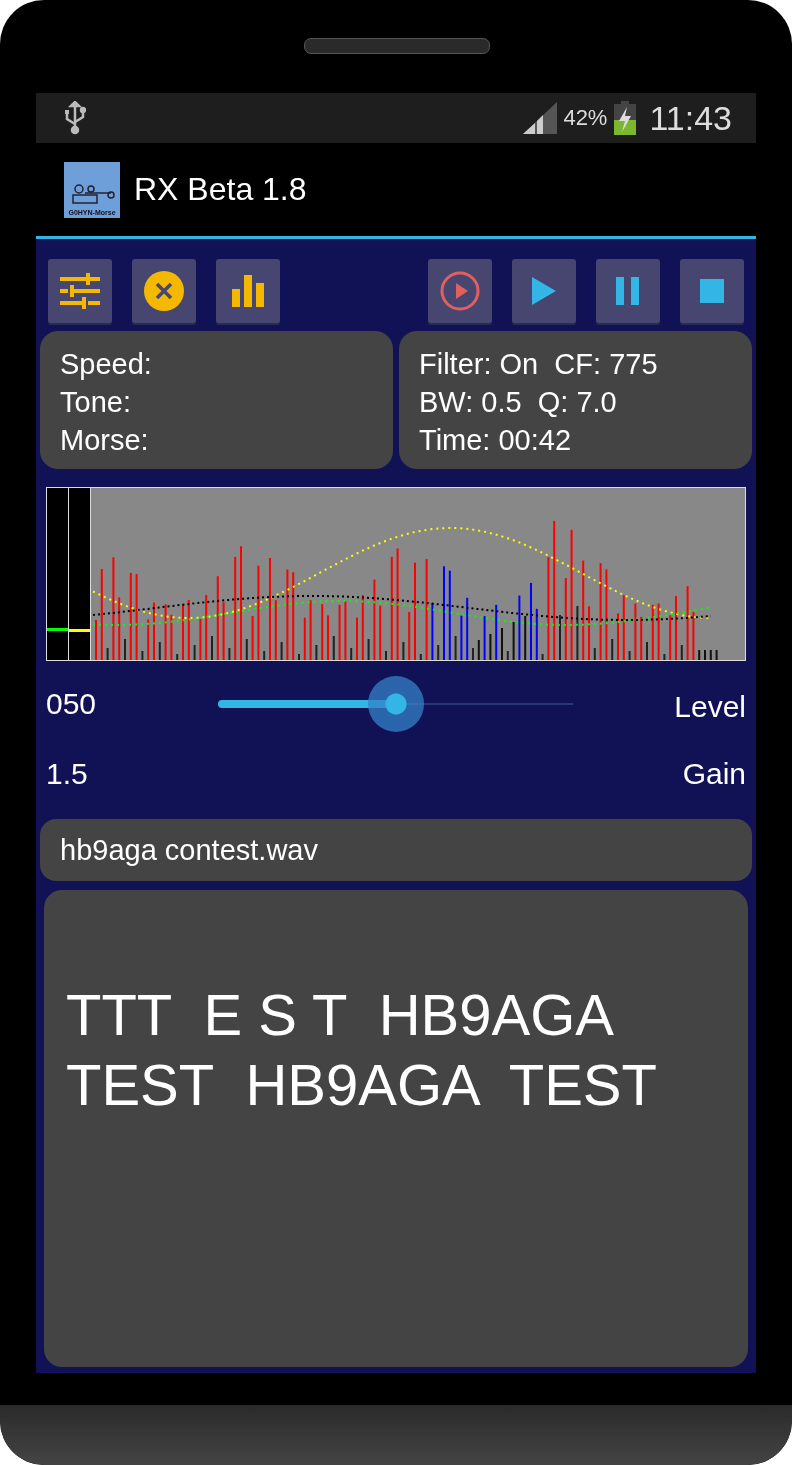 The height and width of the screenshot is (1465, 792). I want to click on clock: 11:43, so click(690, 118).